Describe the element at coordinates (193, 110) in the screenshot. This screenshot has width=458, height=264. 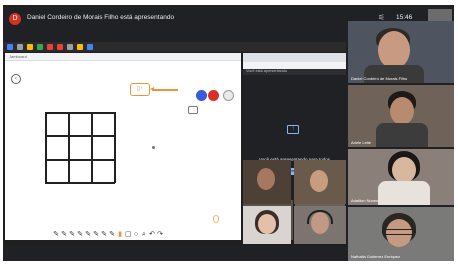
I see `comment-icon` at that location.